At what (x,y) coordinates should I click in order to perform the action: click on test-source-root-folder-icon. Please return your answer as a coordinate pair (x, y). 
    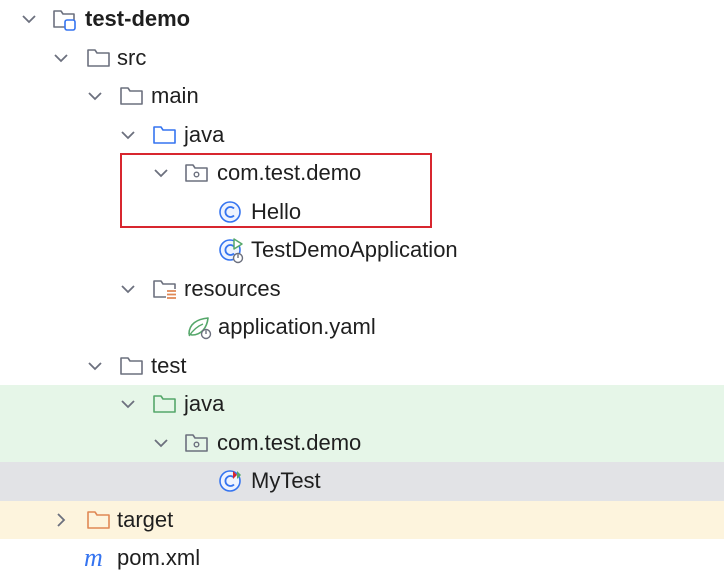
    Looking at the image, I should click on (165, 404).